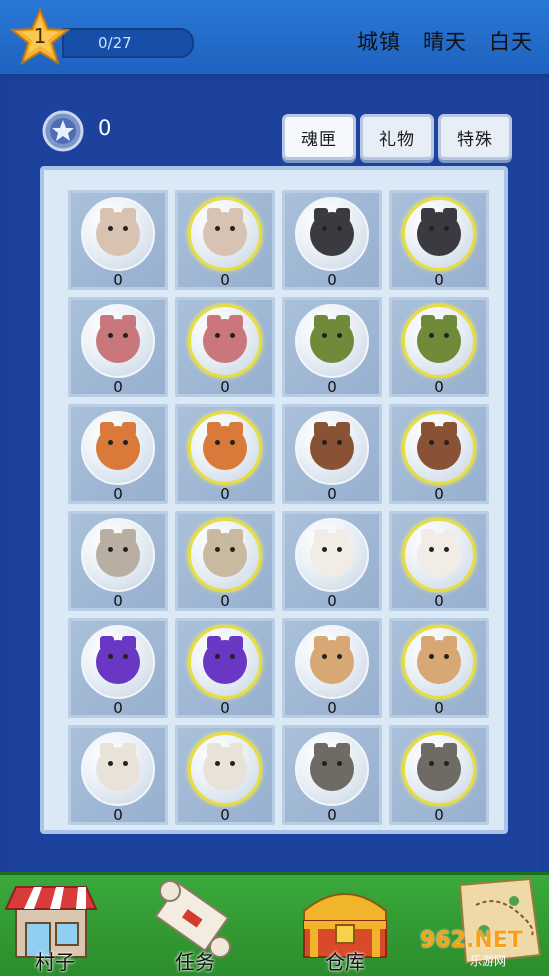  I want to click on tab-gifts: 礼物, so click(397, 137).